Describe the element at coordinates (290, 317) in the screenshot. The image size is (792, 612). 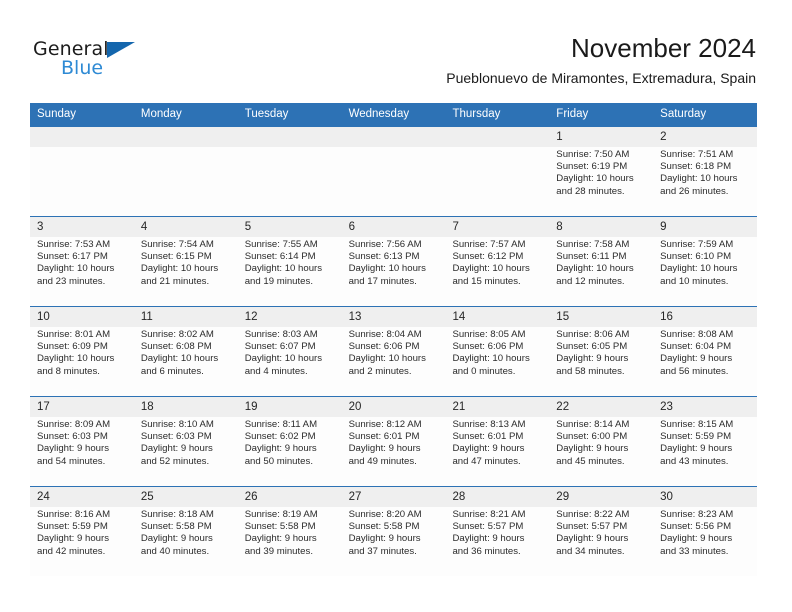
I see `day-number: 12` at that location.